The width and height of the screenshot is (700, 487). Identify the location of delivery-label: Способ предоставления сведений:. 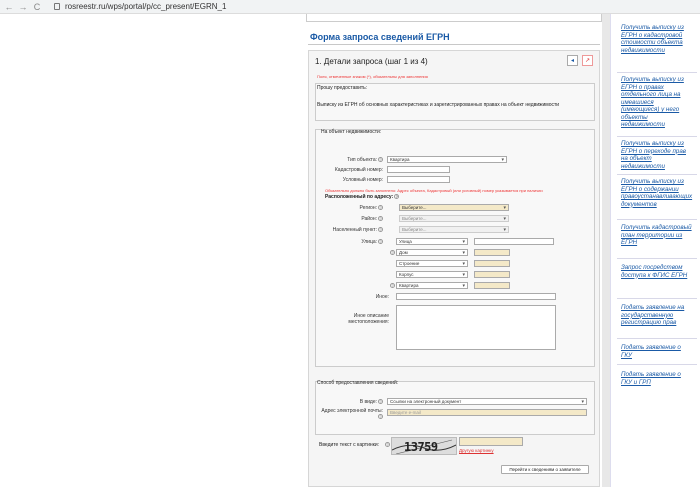
(358, 383).